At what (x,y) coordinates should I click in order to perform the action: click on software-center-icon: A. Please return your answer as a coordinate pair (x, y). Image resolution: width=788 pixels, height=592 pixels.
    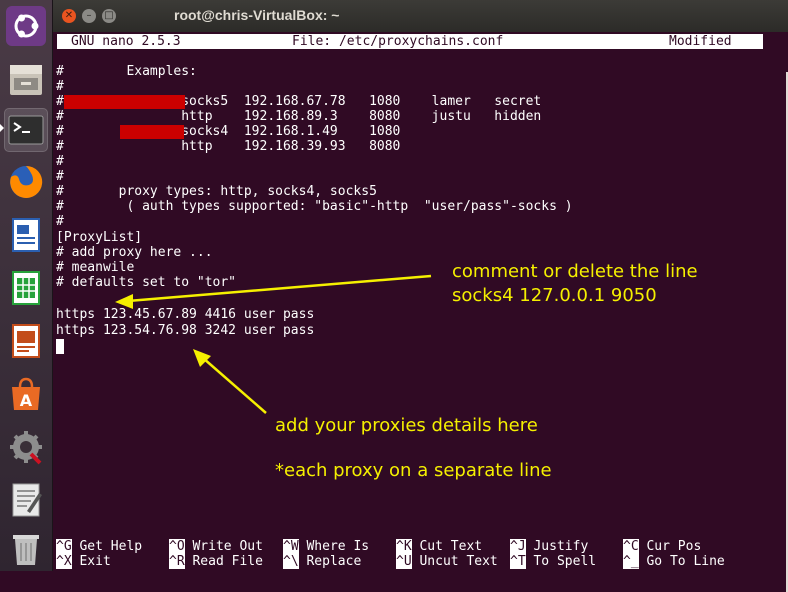
    Looking at the image, I should click on (26, 394).